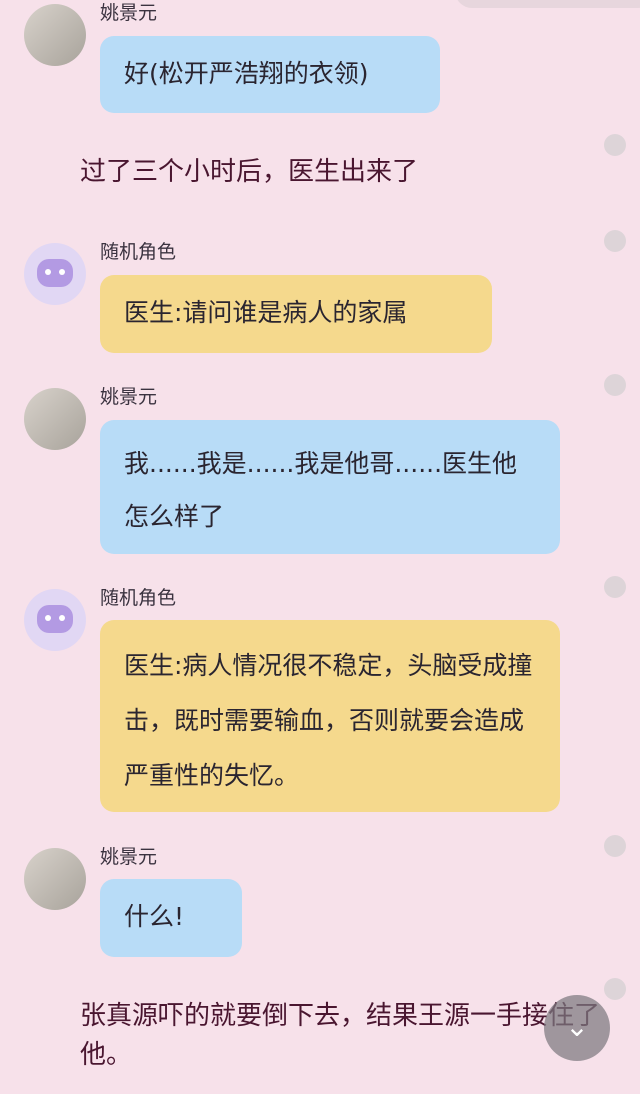 This screenshot has height=1094, width=640. What do you see at coordinates (296, 314) in the screenshot?
I see `message-bubble: 医生:请问谁是病人的家属` at bounding box center [296, 314].